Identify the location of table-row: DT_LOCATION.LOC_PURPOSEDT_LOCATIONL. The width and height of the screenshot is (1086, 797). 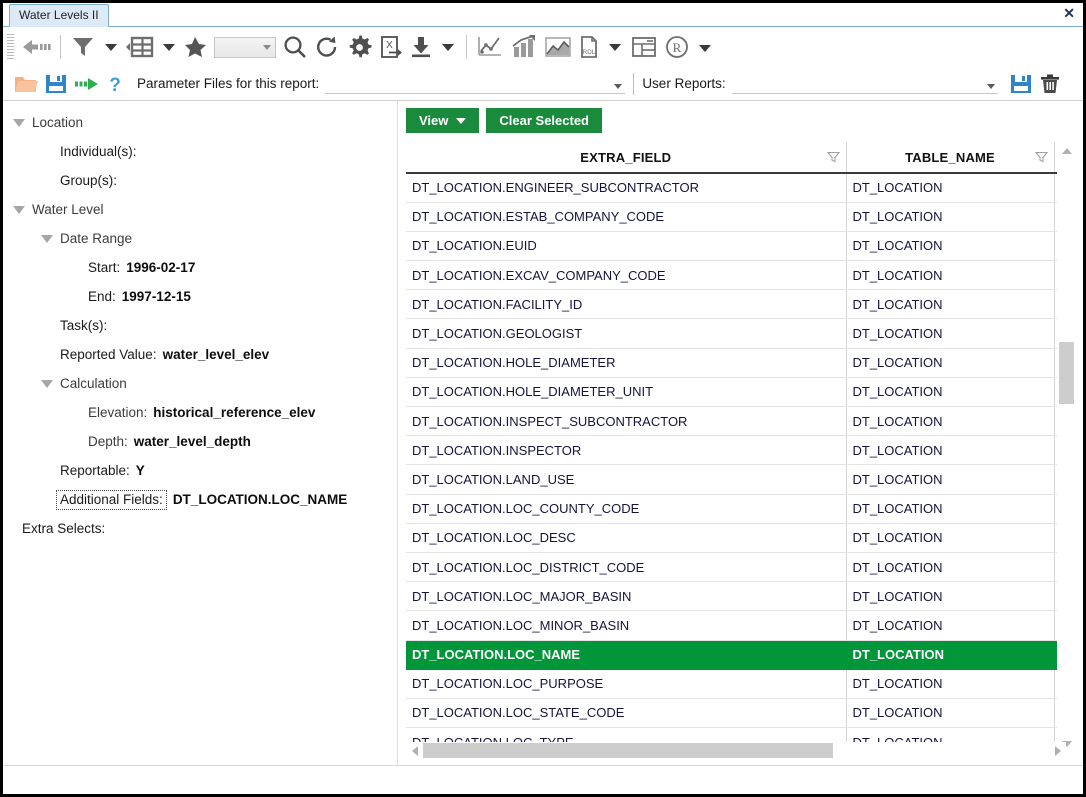
(740, 684).